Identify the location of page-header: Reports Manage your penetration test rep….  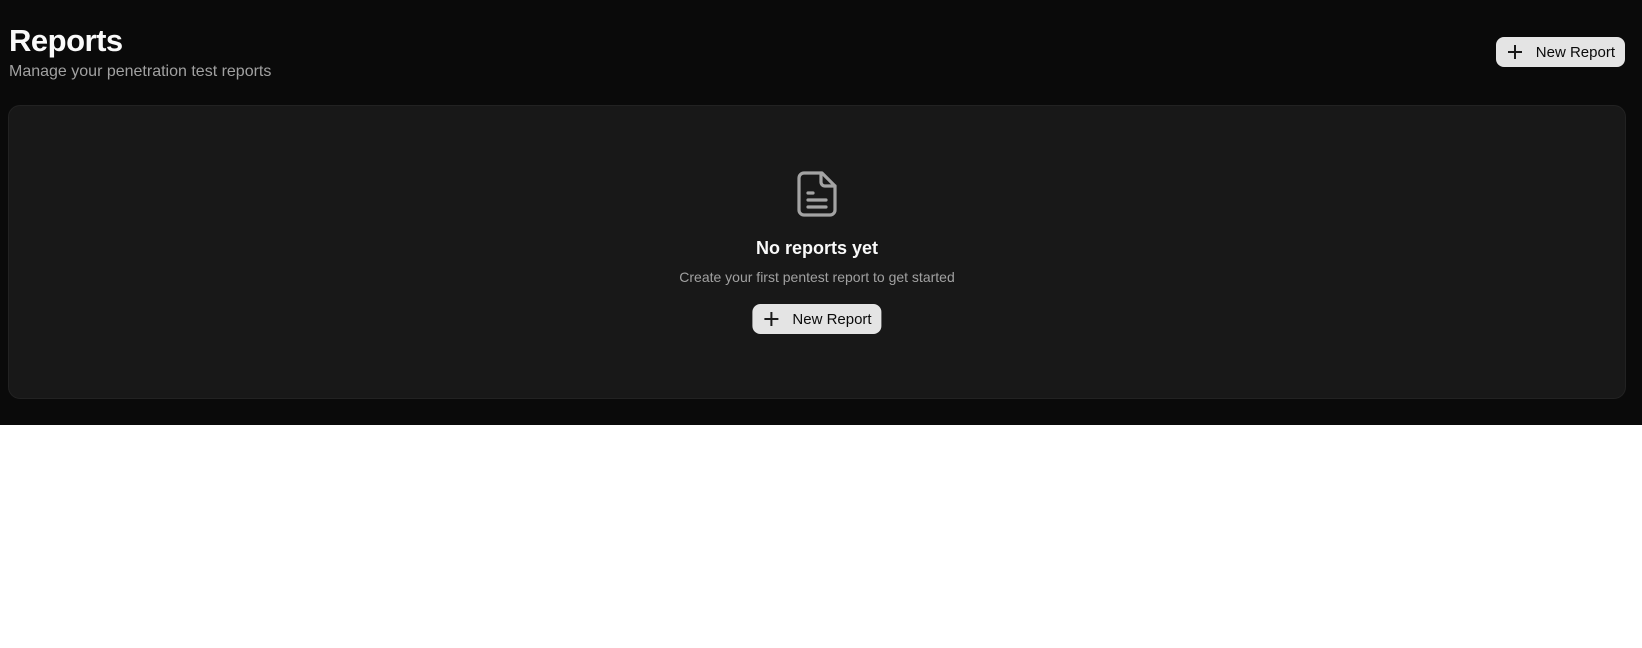
(817, 52).